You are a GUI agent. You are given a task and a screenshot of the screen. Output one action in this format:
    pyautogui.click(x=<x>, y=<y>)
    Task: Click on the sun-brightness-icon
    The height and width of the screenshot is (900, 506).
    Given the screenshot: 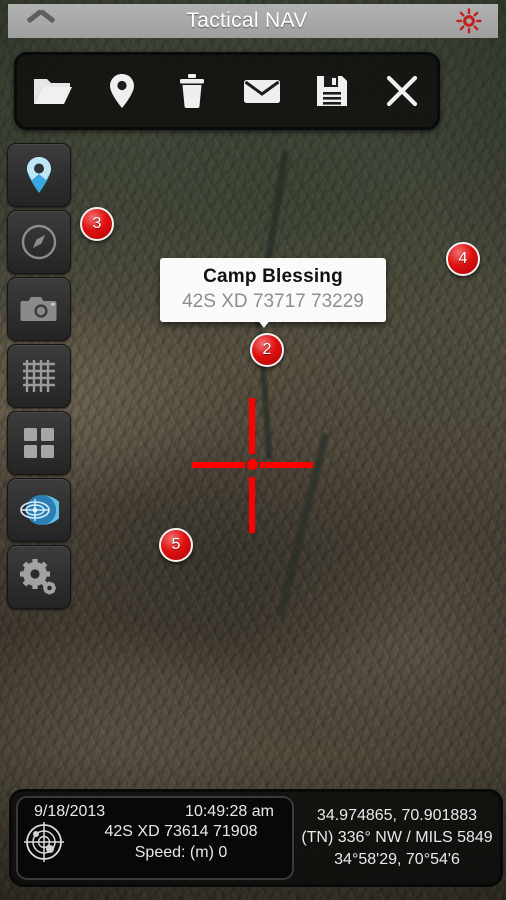 What is the action you would take?
    pyautogui.click(x=469, y=21)
    